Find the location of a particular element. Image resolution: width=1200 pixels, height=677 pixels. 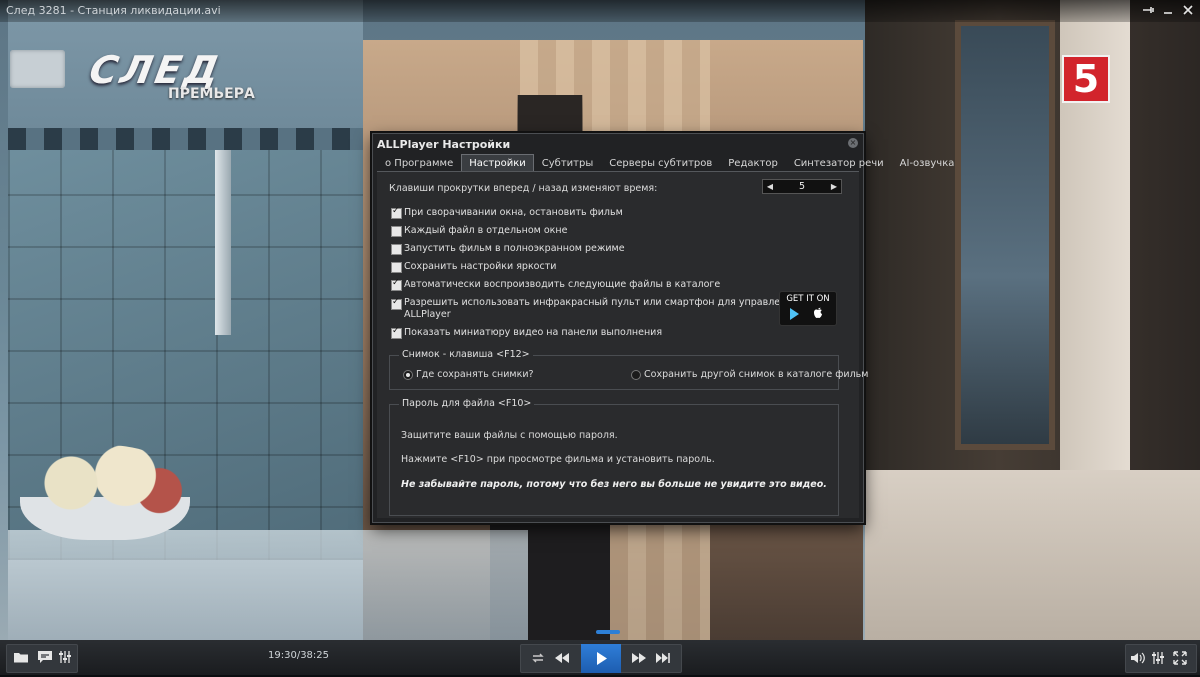

open-file-button is located at coordinates (21, 659).